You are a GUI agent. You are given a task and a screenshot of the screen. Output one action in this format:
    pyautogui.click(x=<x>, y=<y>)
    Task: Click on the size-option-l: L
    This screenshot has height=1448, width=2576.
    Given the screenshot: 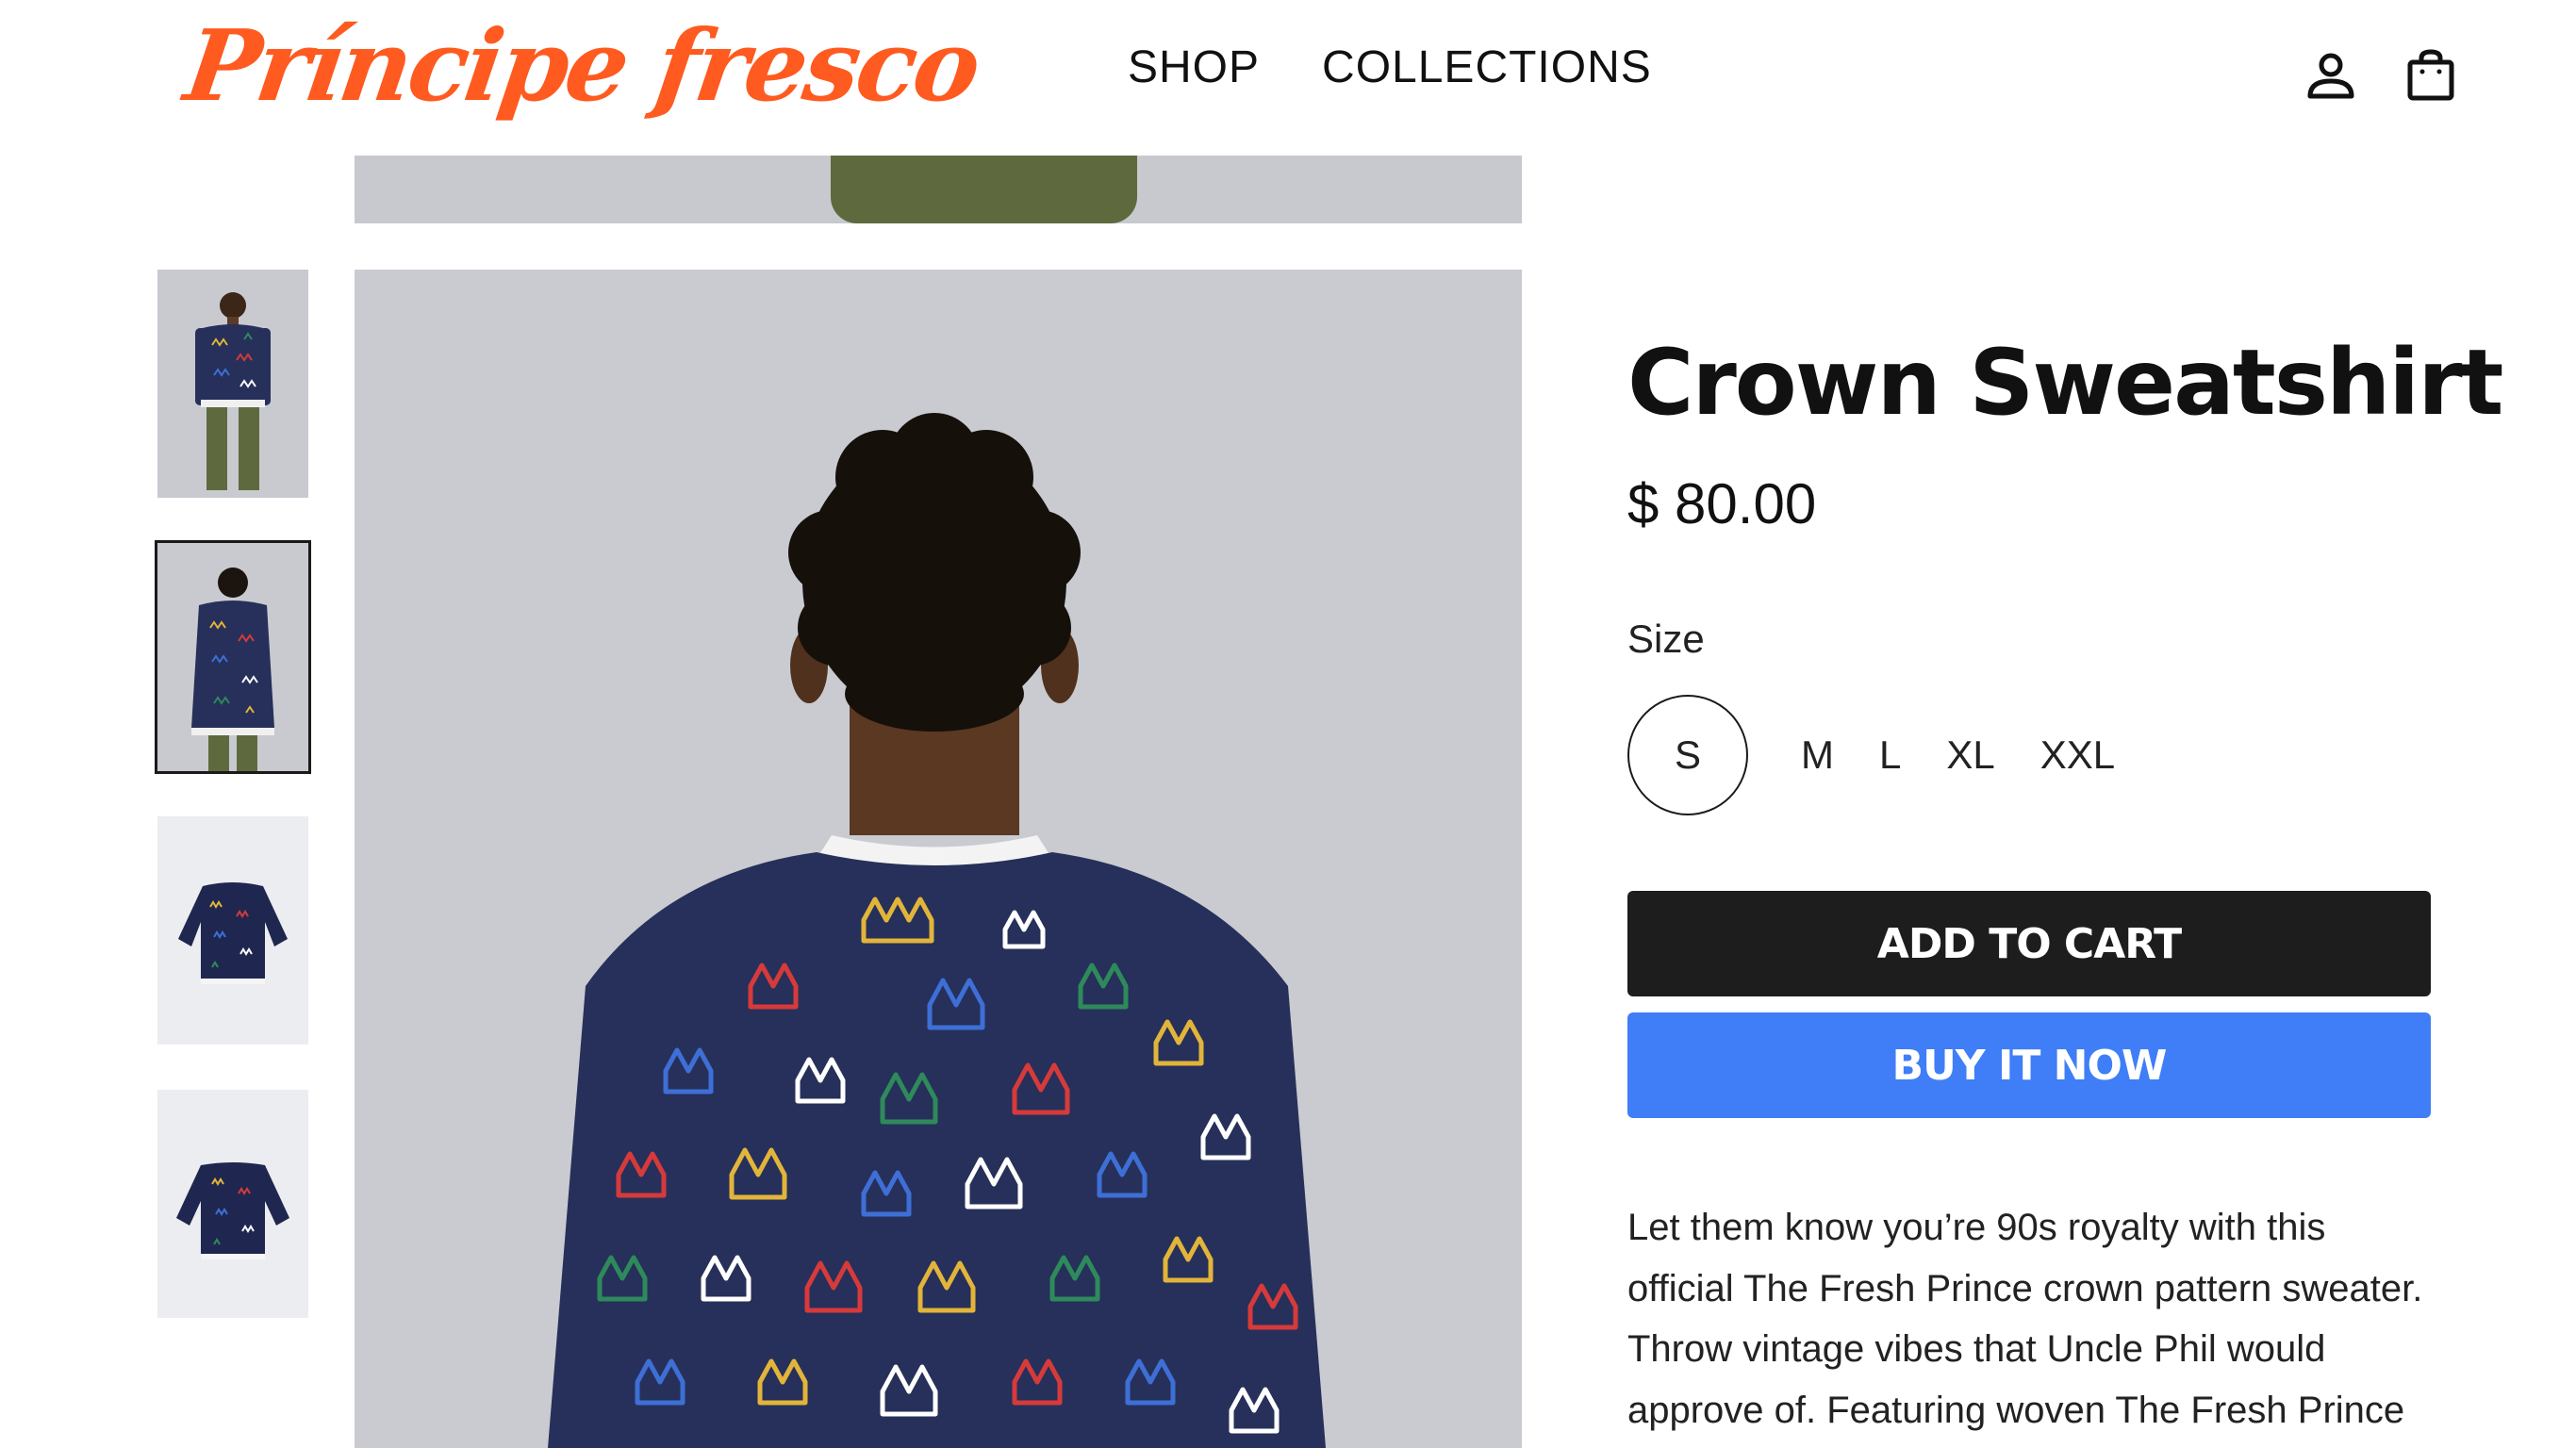 What is the action you would take?
    pyautogui.click(x=1890, y=755)
    